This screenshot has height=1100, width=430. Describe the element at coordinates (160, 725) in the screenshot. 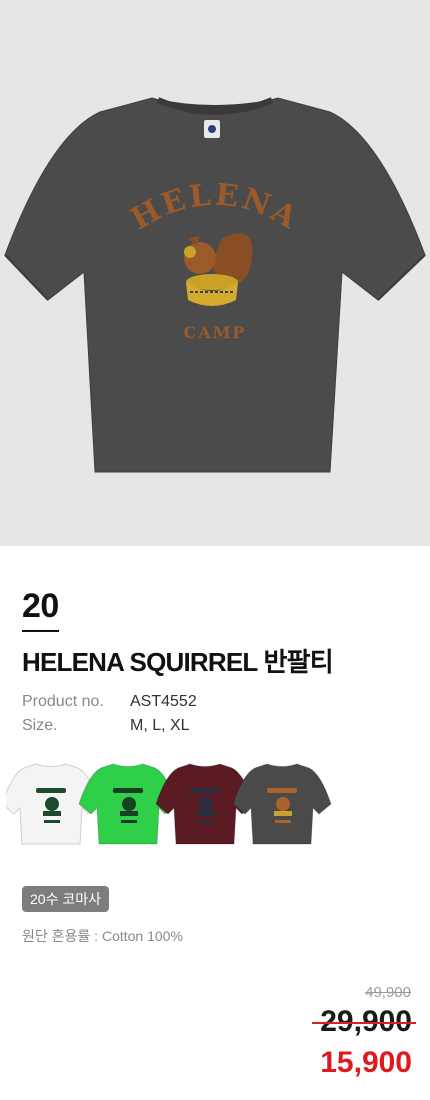

I see `spec-value: M, L, XL` at that location.